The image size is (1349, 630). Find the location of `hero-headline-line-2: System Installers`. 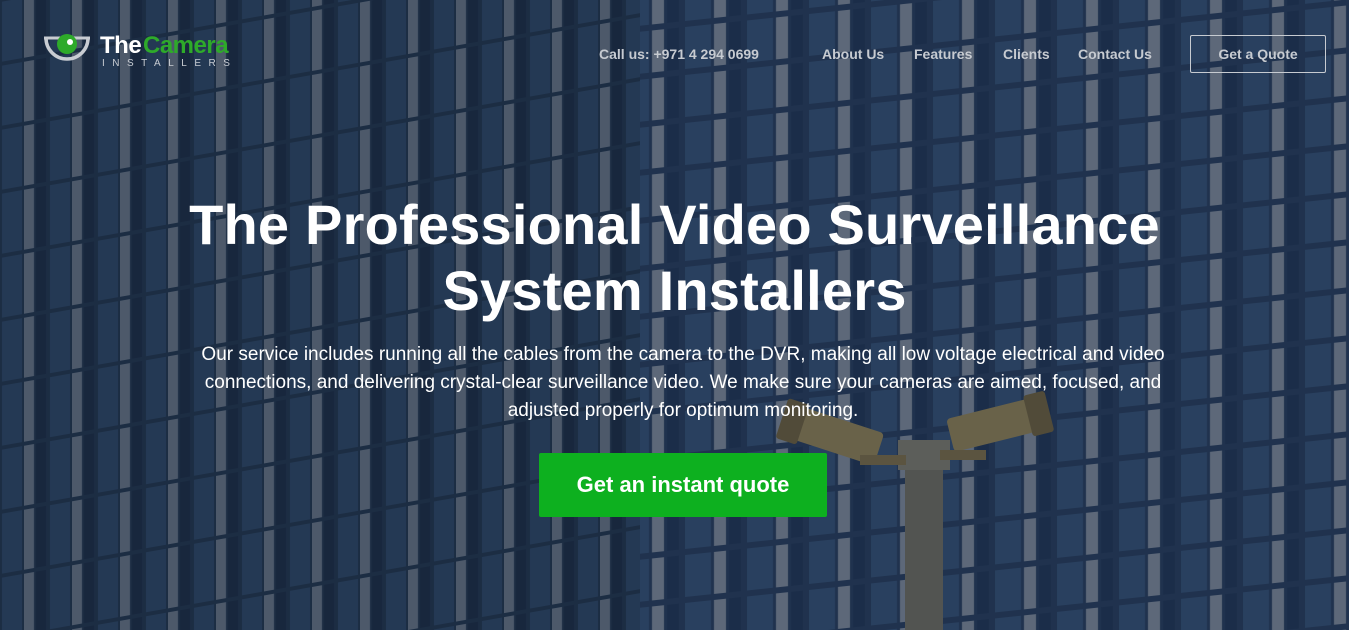

hero-headline-line-2: System Installers is located at coordinates (674, 290).